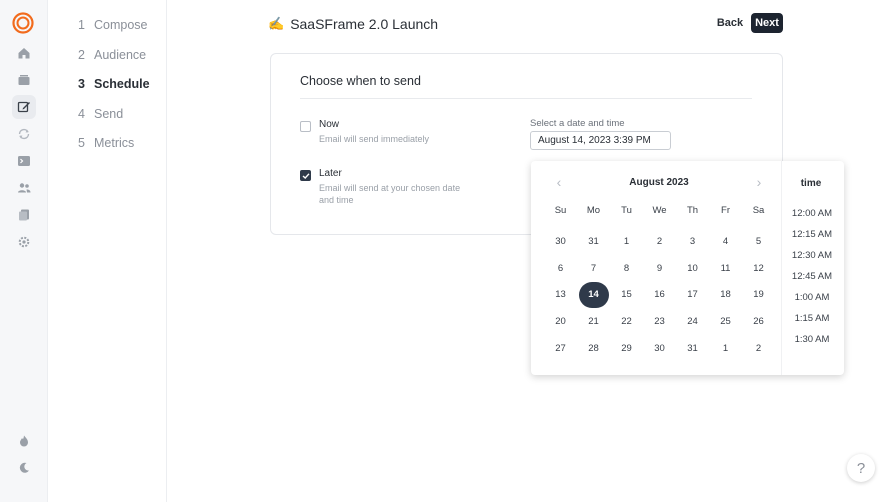 The height and width of the screenshot is (502, 885). I want to click on calendar-day: 9, so click(659, 268).